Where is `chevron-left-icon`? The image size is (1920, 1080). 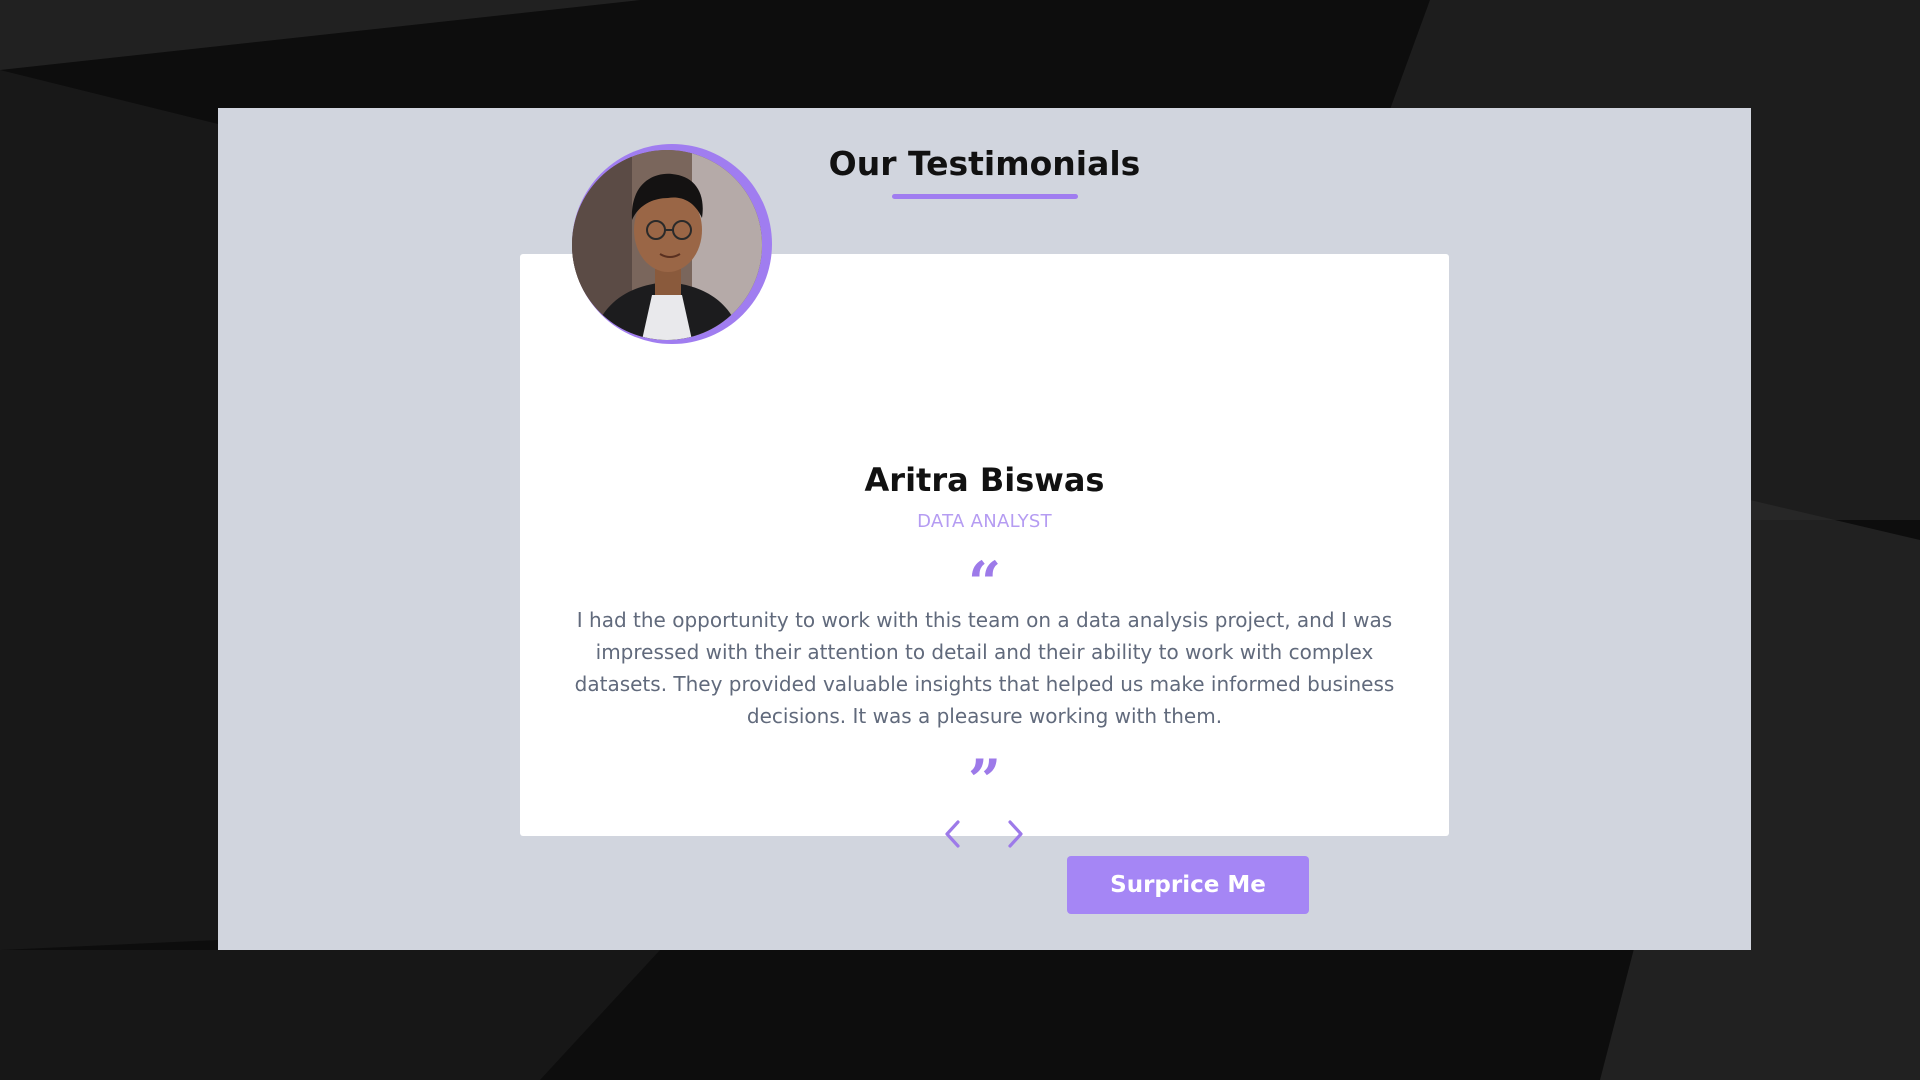 chevron-left-icon is located at coordinates (952, 834).